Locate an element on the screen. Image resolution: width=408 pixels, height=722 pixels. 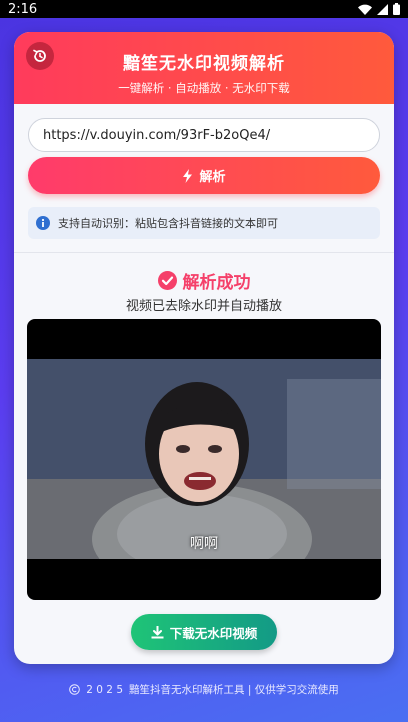
app-subtitle: 一键解析 · 自动播放 · 无水印下载 is located at coordinates (204, 88).